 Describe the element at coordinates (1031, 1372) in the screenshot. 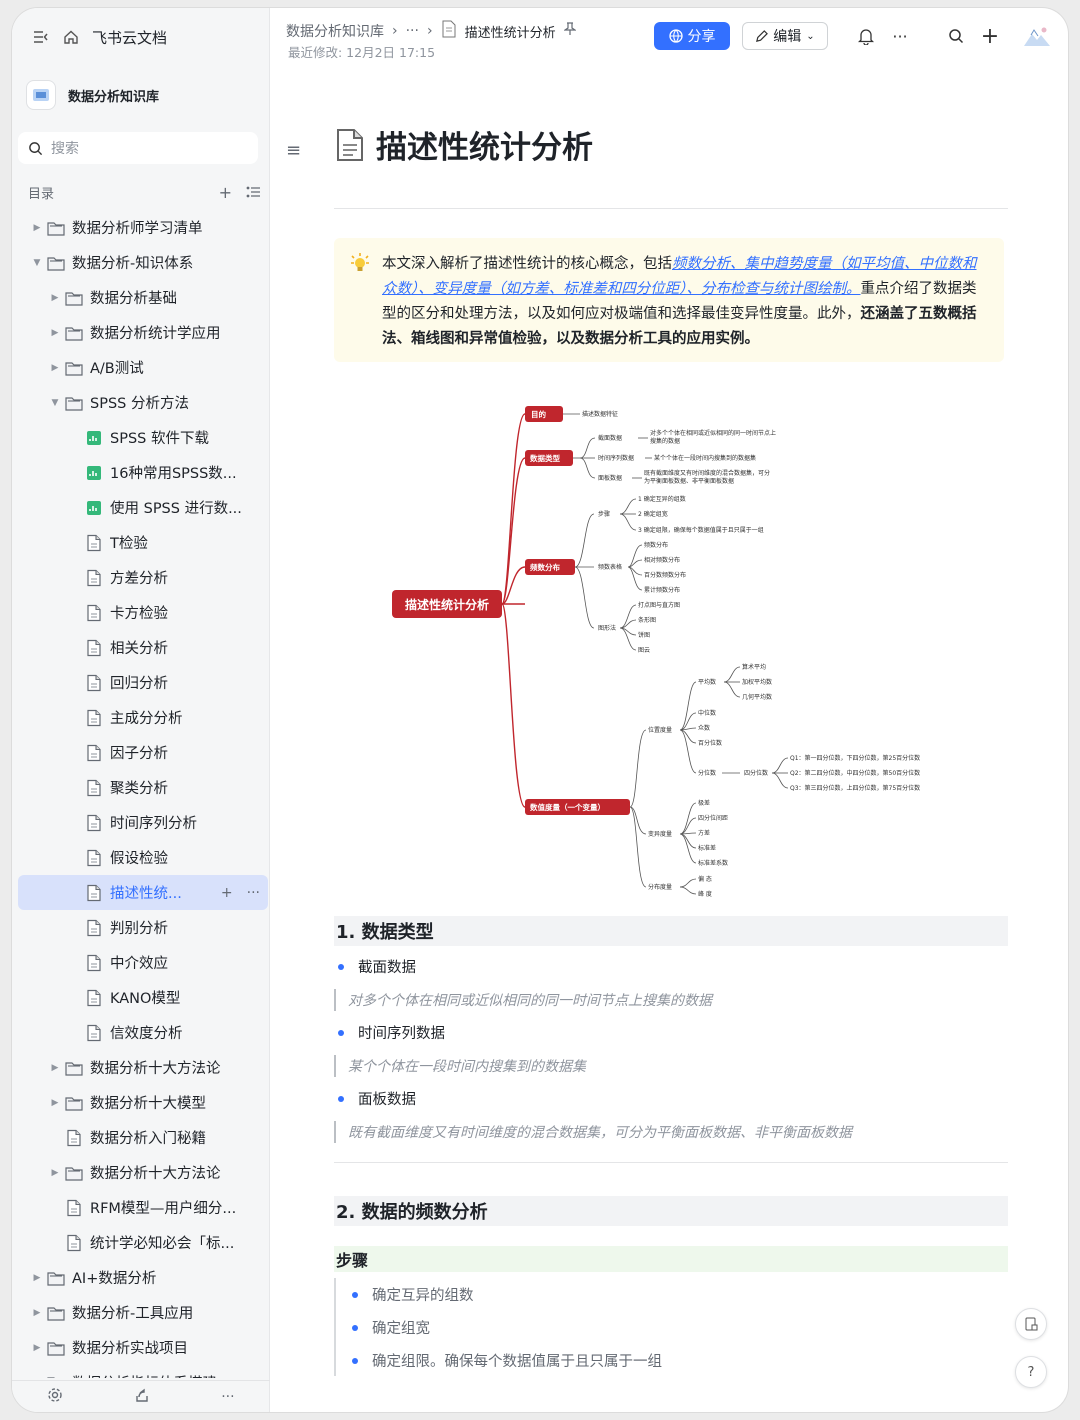

I see `help-icon: ?` at that location.